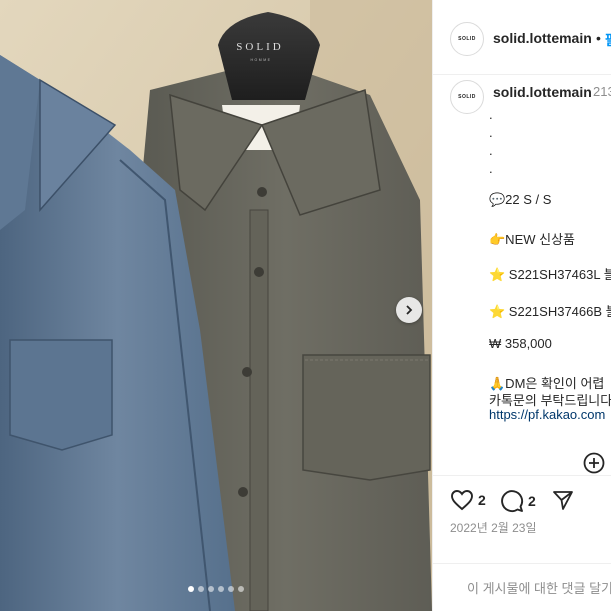  I want to click on comment-button: 2, so click(518, 501).